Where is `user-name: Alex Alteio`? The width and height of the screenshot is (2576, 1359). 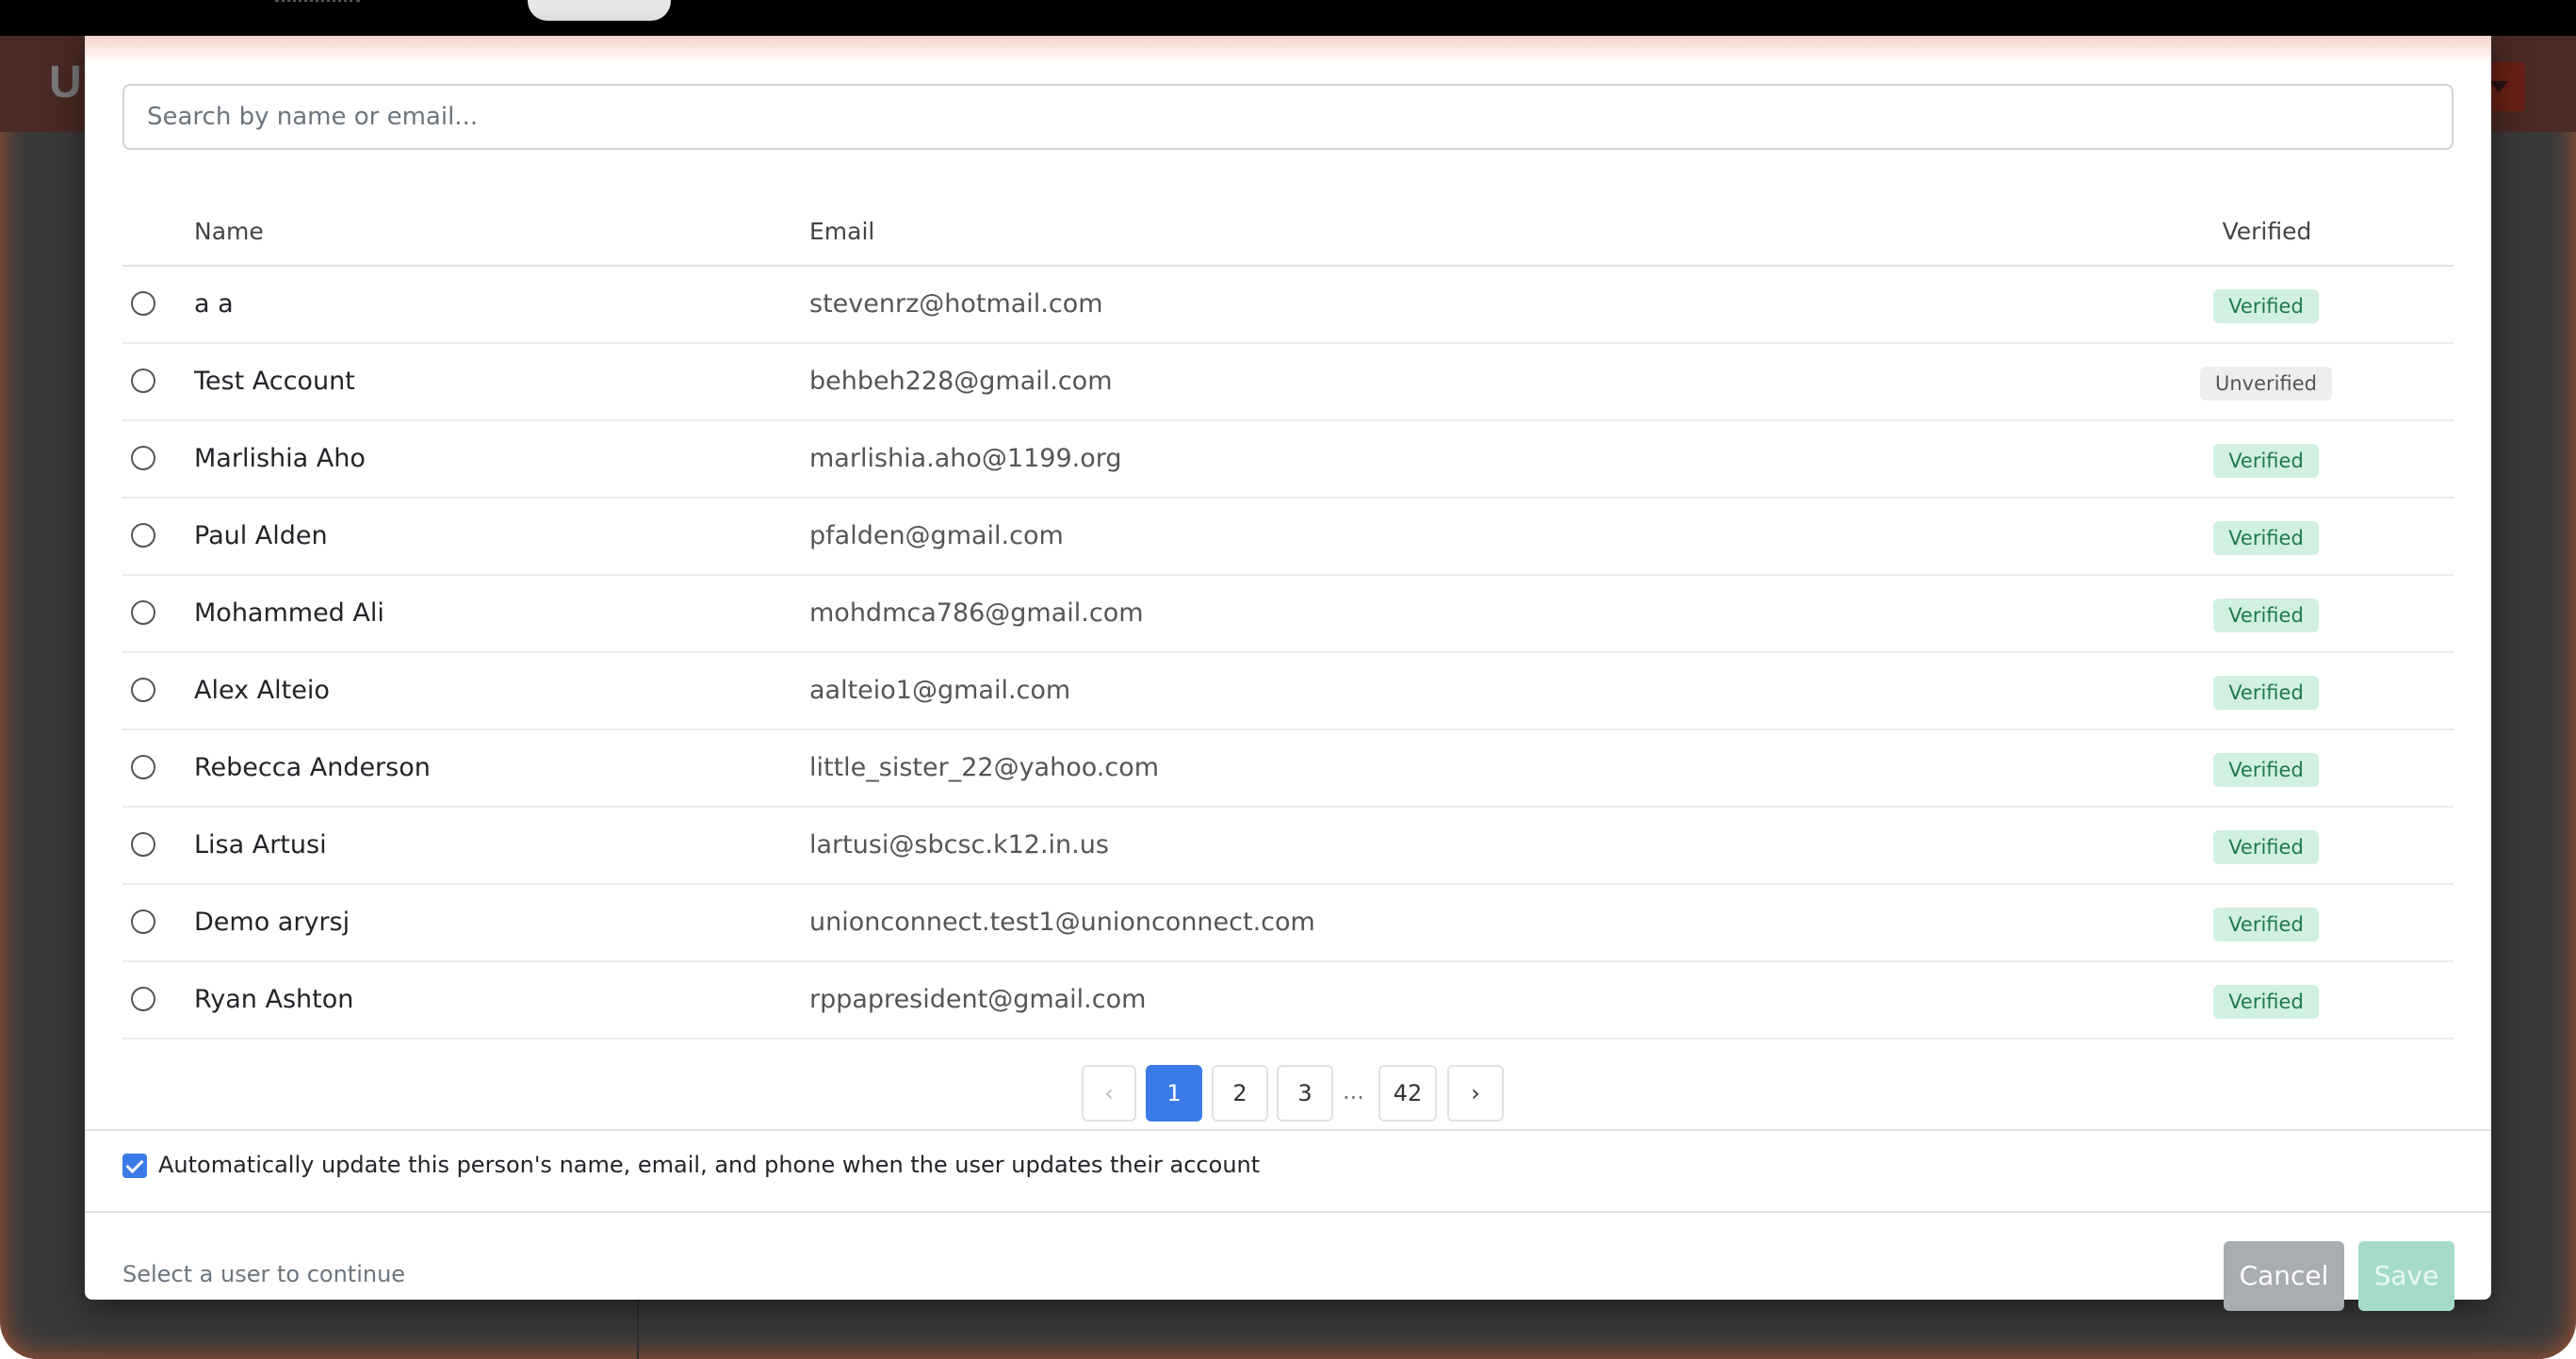
user-name: Alex Alteio is located at coordinates (262, 690).